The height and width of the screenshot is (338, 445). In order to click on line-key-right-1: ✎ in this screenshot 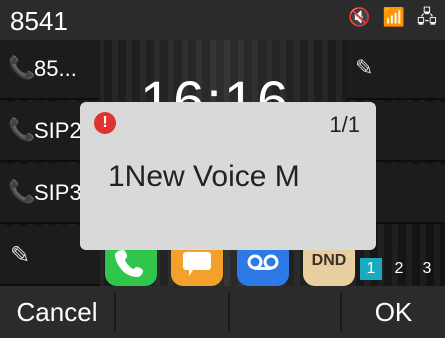, I will do `click(396, 70)`.